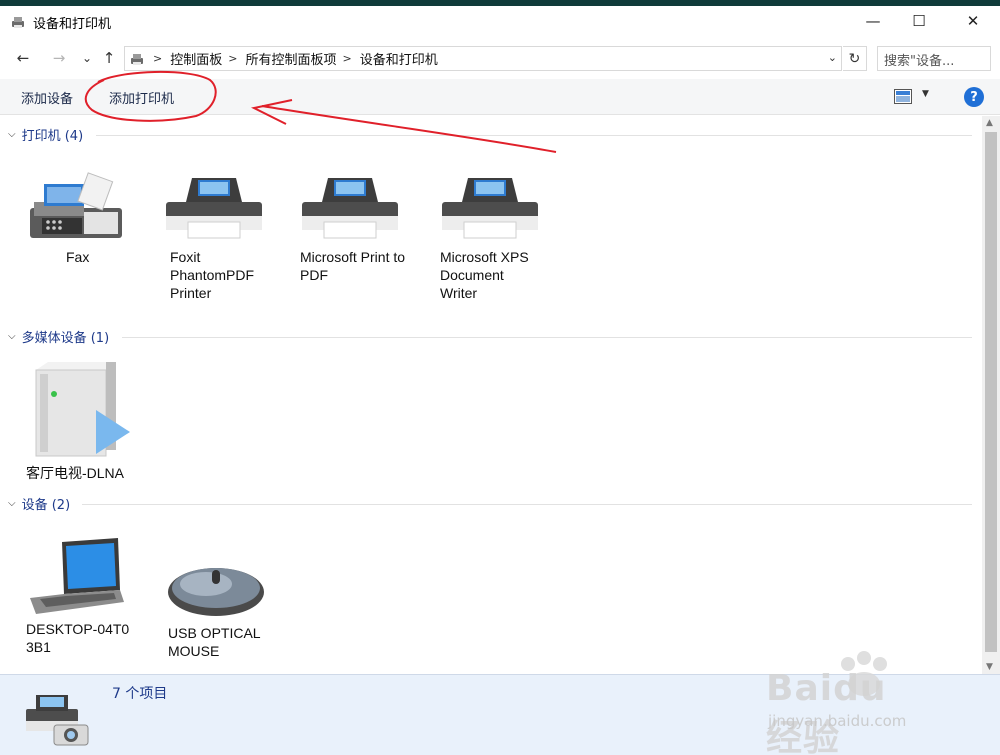 Image resolution: width=1000 pixels, height=755 pixels. I want to click on breadcrumb-all-items: 所有控制面板项, so click(290, 58).